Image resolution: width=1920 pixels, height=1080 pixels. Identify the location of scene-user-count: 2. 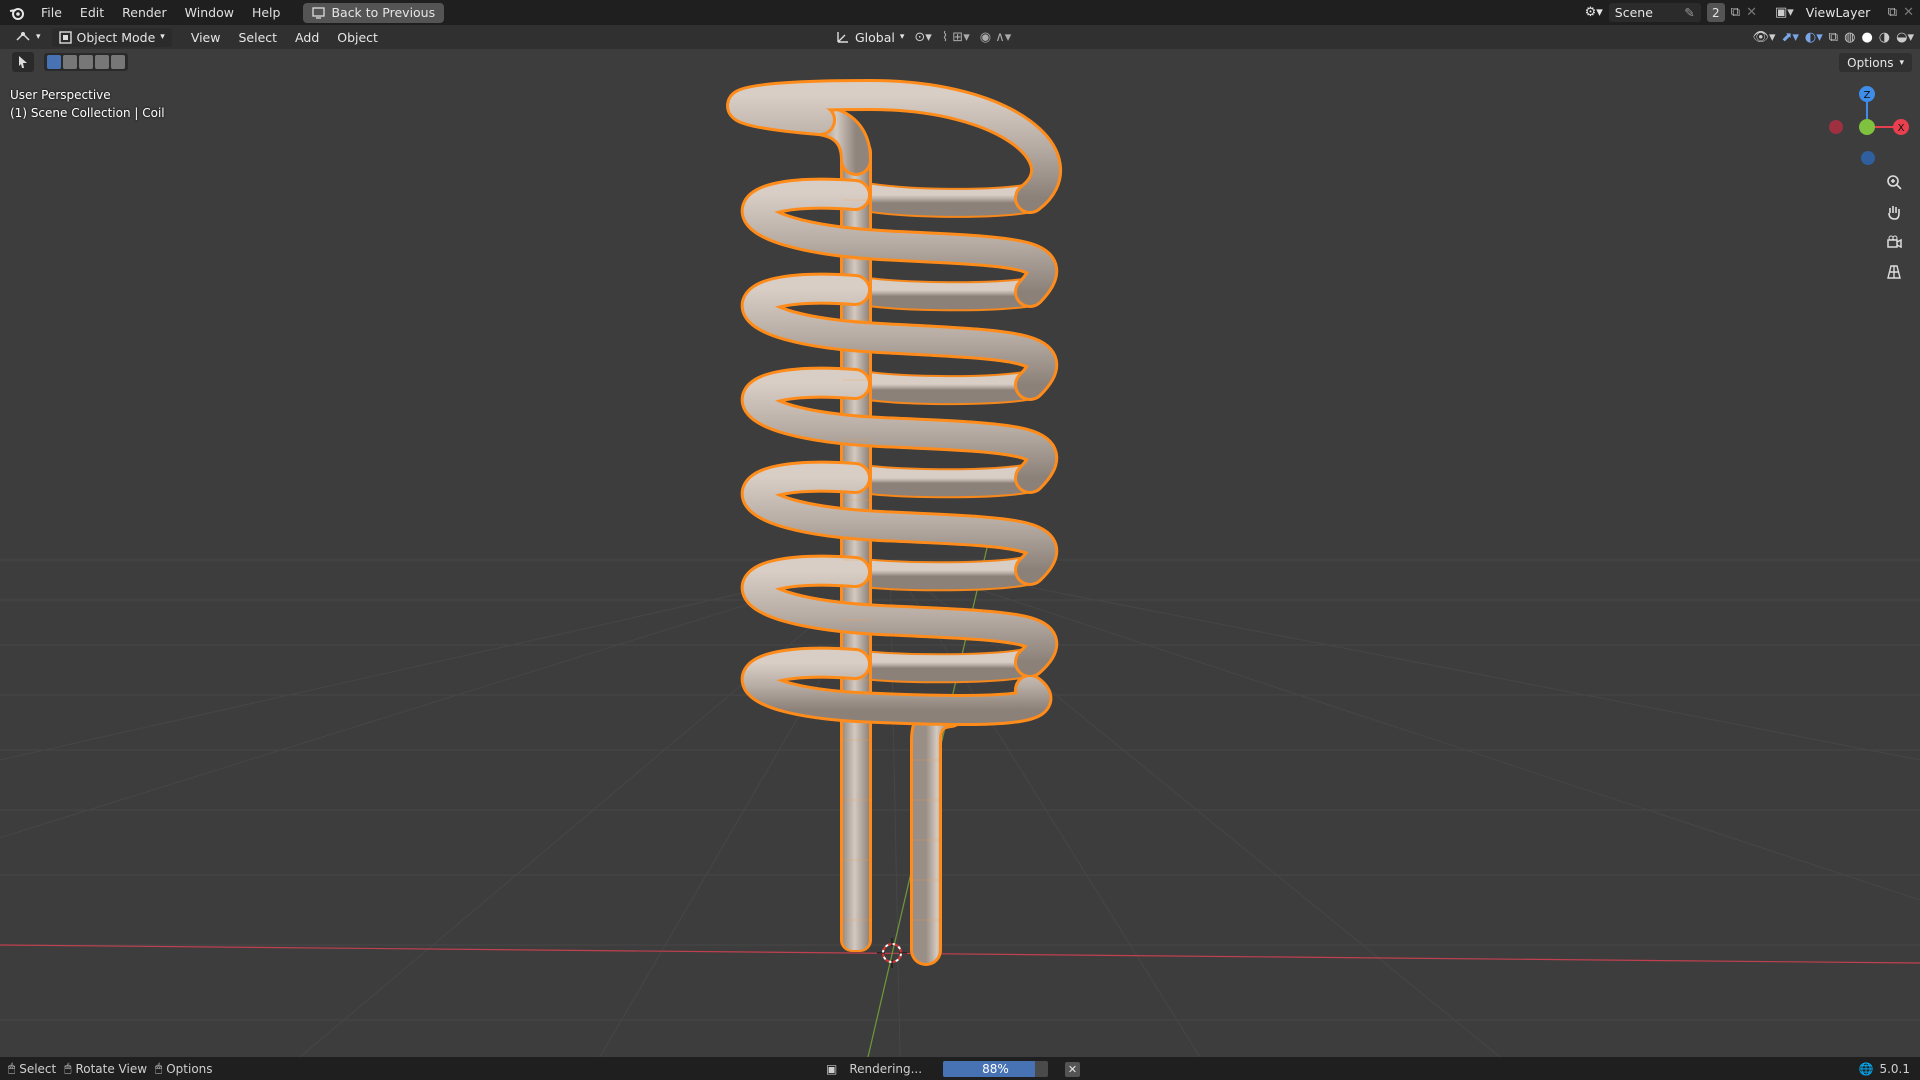
(1715, 12).